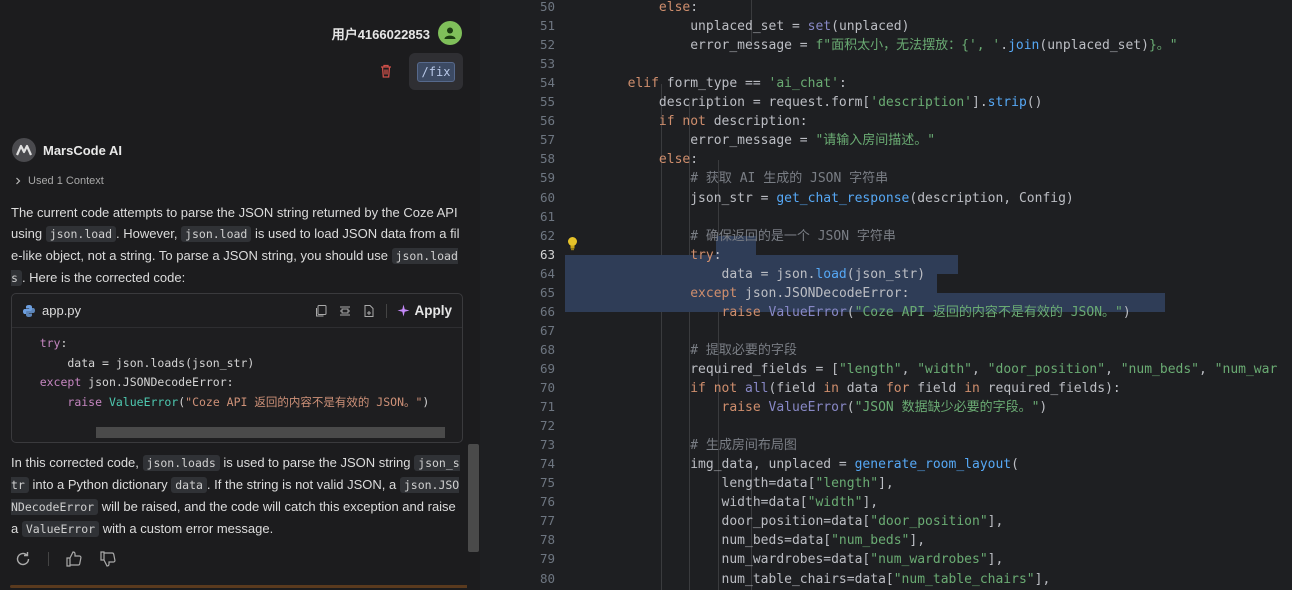  Describe the element at coordinates (726, 178) in the screenshot. I see `code-line: # 获取 AI 生成的 JSON 字符串` at that location.